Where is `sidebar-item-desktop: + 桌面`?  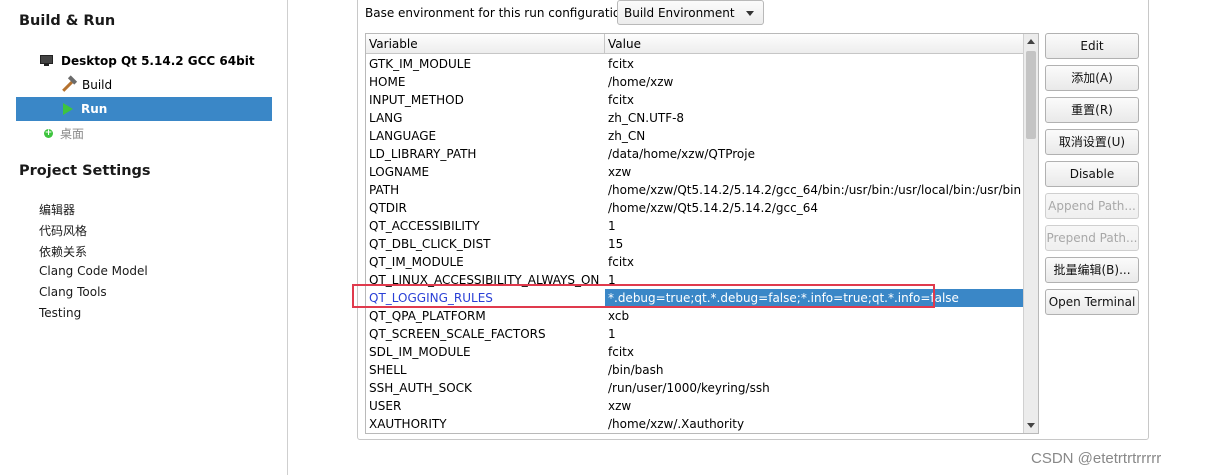 sidebar-item-desktop: + 桌面 is located at coordinates (64, 133).